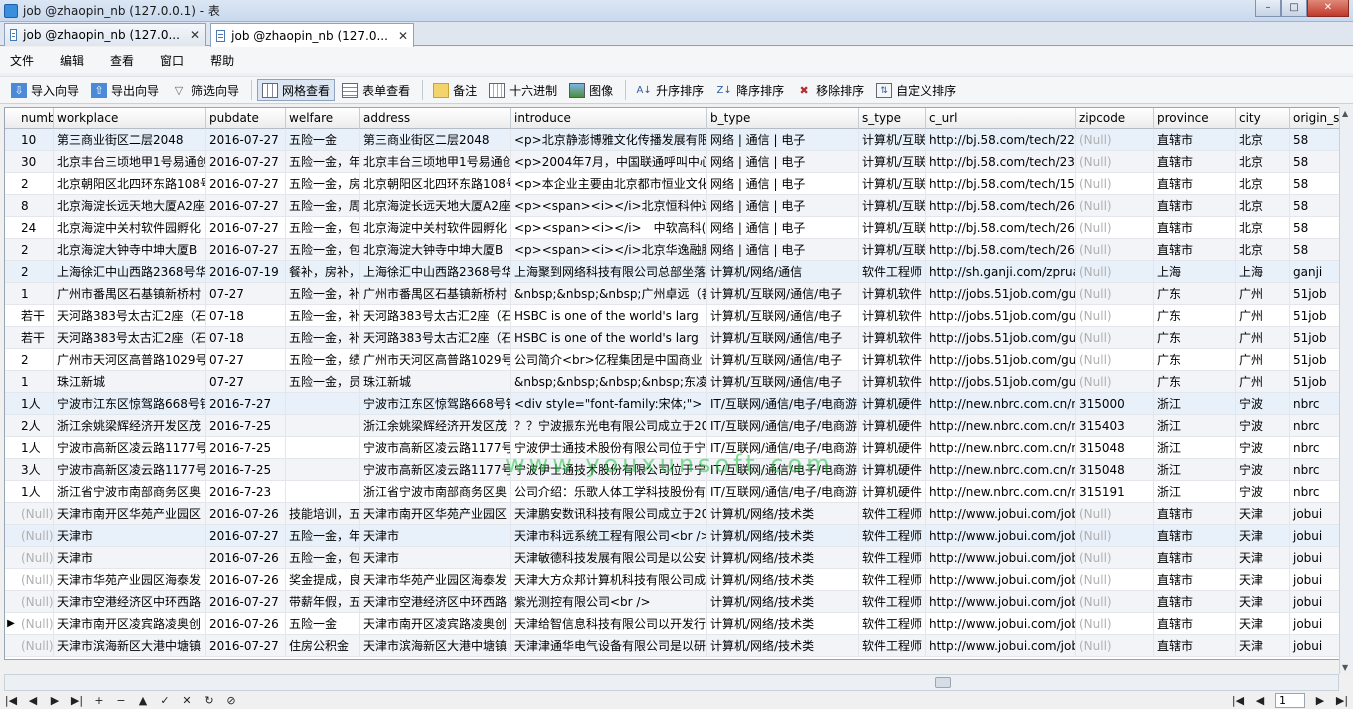 The width and height of the screenshot is (1353, 709). What do you see at coordinates (1195, 338) in the screenshot?
I see `cell-province: 广东` at bounding box center [1195, 338].